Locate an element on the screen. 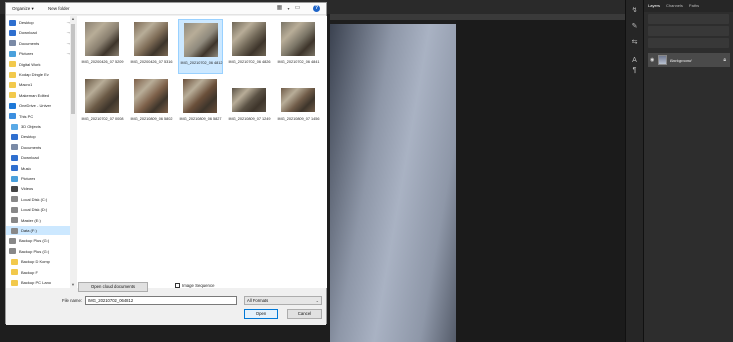 This screenshot has height=342, width=733. image-sequence-checkbox: Image Sequence is located at coordinates (195, 285).